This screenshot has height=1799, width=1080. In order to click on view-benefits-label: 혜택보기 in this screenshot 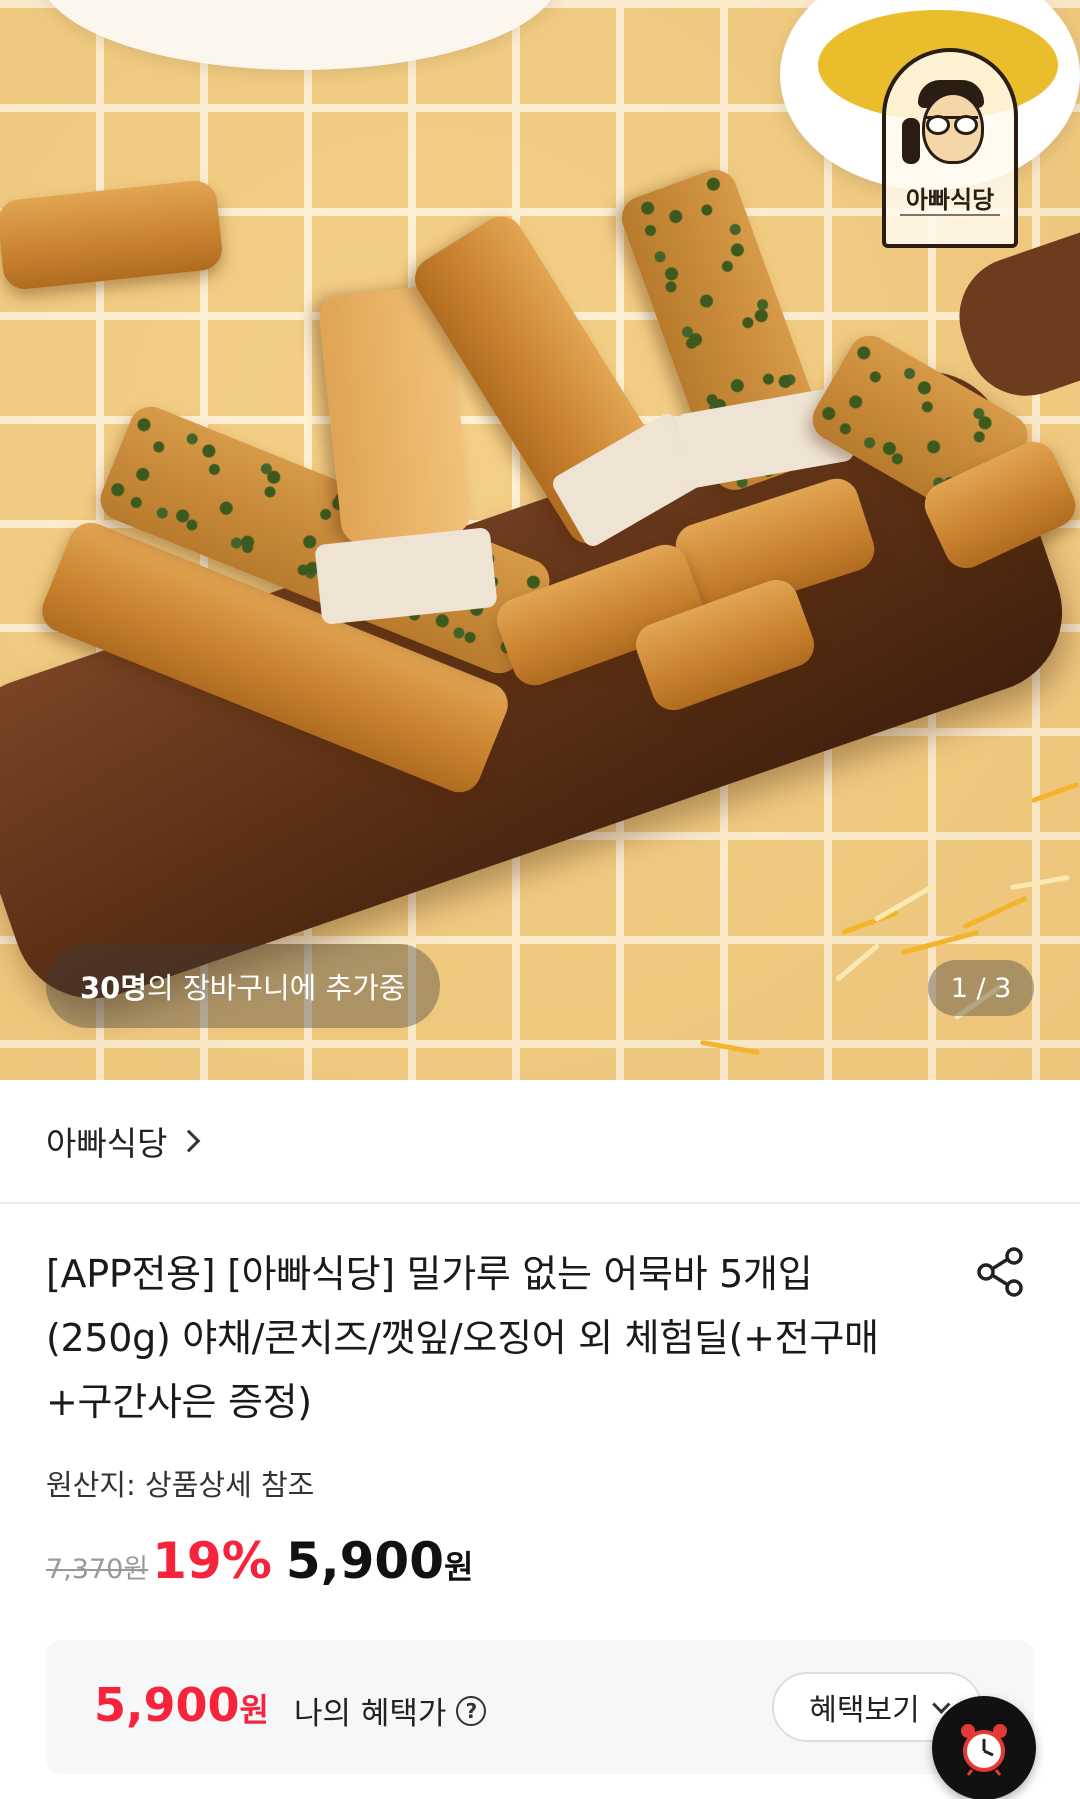, I will do `click(864, 1710)`.